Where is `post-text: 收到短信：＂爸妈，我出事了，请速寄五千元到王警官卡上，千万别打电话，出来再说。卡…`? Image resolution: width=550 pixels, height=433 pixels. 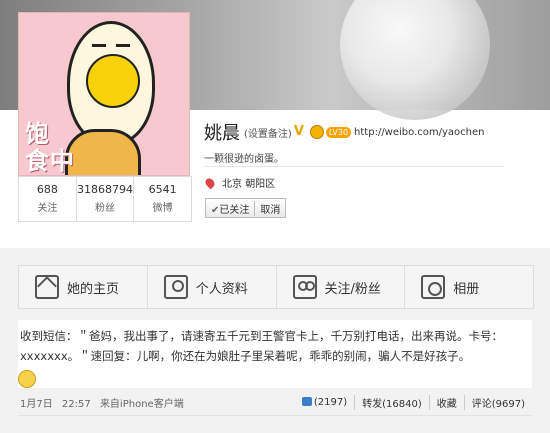
post-text: 收到短信：＂爸妈，我出事了，请速寄五千元到王警官卡上，千万别打电话，出来再说。卡… is located at coordinates (261, 346).